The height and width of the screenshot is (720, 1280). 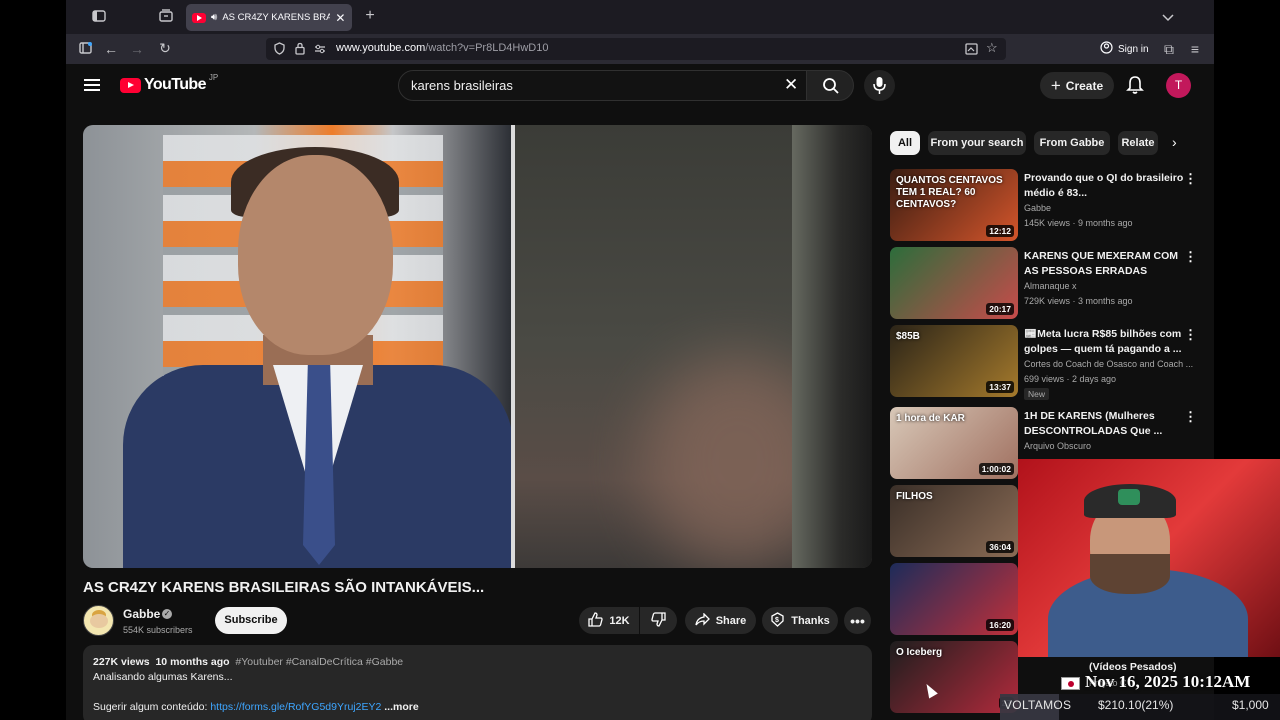 I want to click on url-text: www.youtube.com/watch?v=Pr8LD4HwD10, so click(x=442, y=48).